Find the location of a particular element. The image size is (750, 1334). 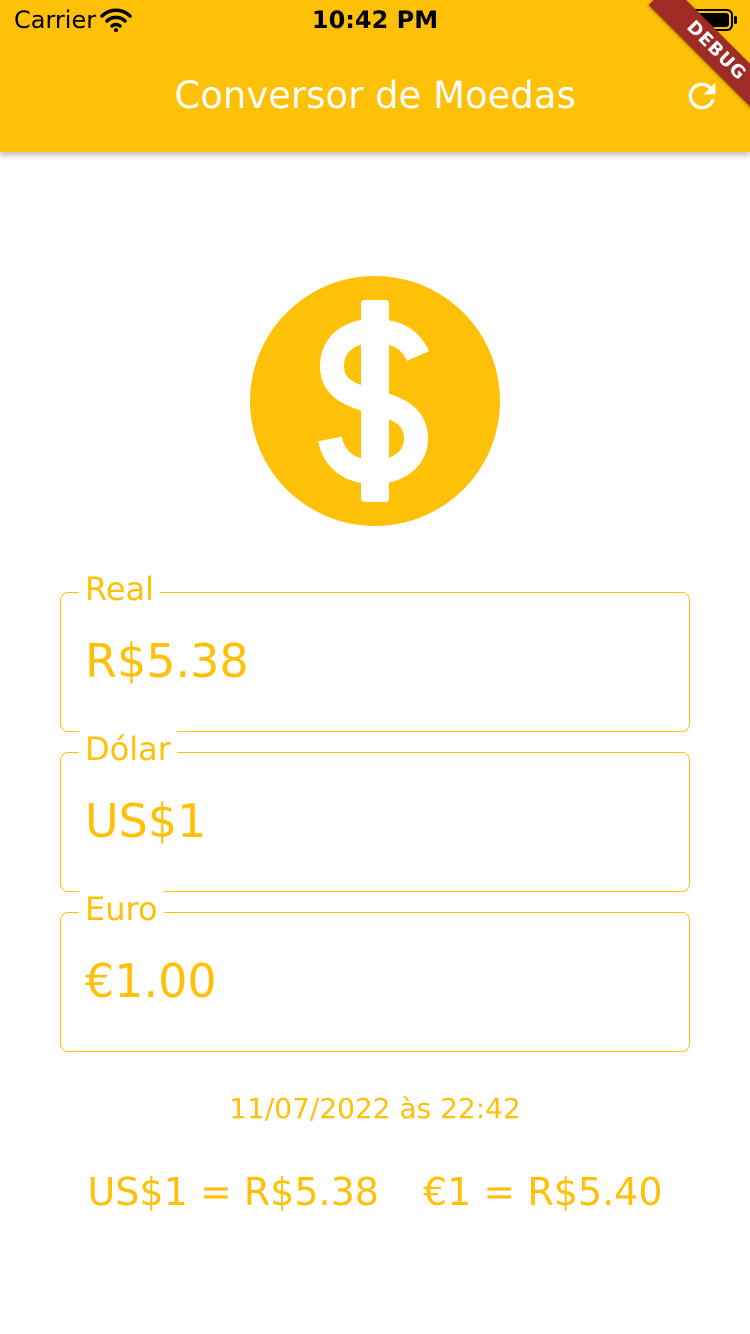

real-field-label: Real is located at coordinates (119, 589).